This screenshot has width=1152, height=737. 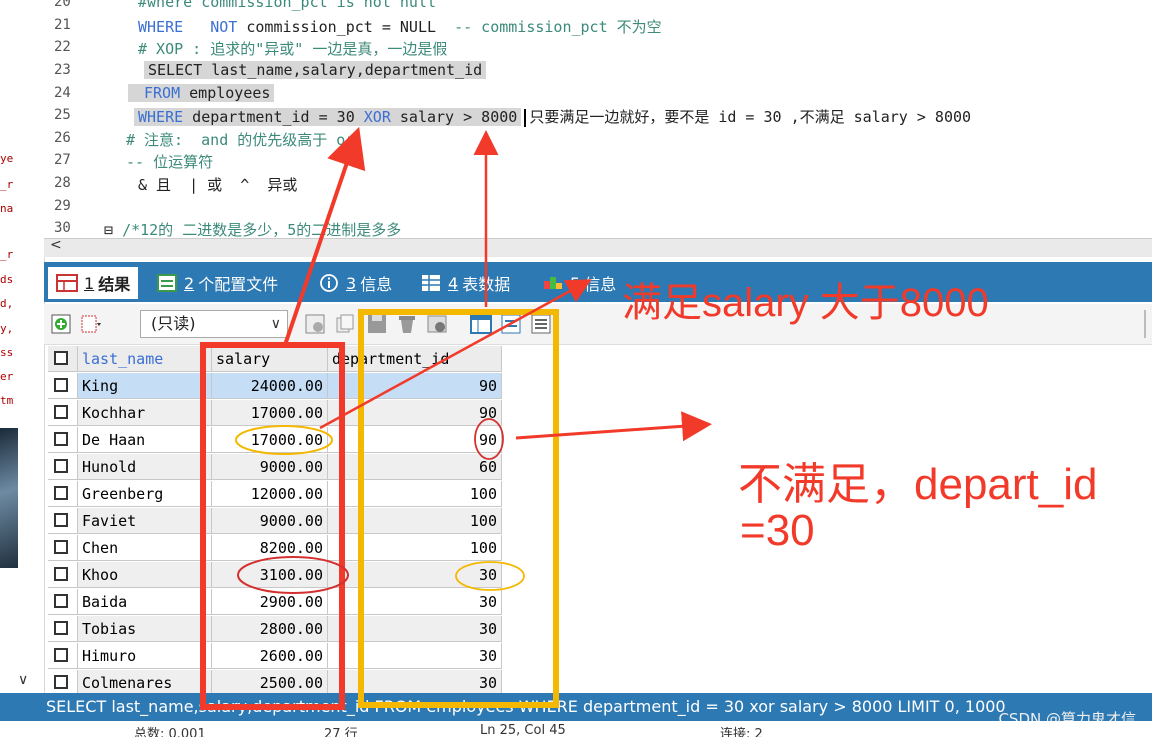 I want to click on bottom-info: 连接: 2, so click(x=741, y=732).